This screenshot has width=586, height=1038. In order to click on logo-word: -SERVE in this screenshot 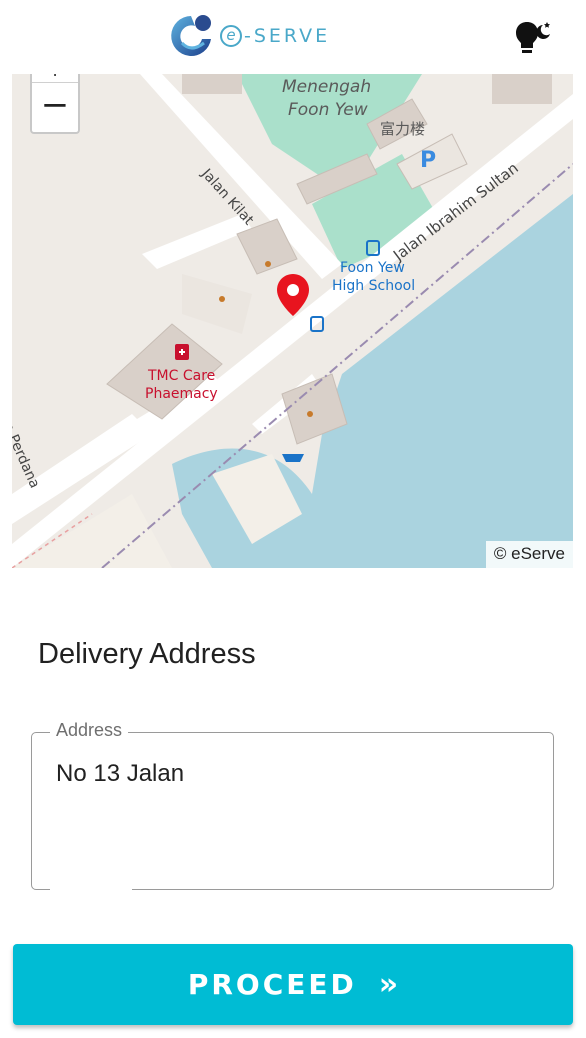, I will do `click(287, 36)`.